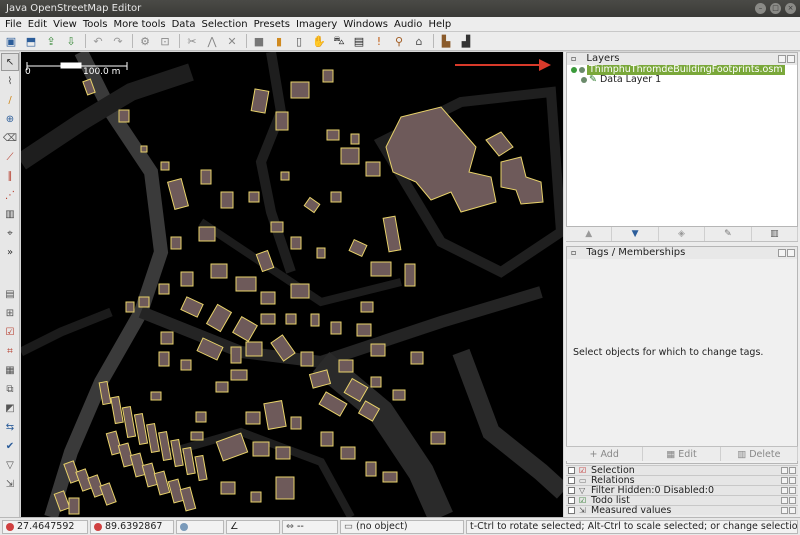 This screenshot has width=800, height=535. What do you see at coordinates (419, 41) in the screenshot?
I see `shop-icon: ⌂` at bounding box center [419, 41].